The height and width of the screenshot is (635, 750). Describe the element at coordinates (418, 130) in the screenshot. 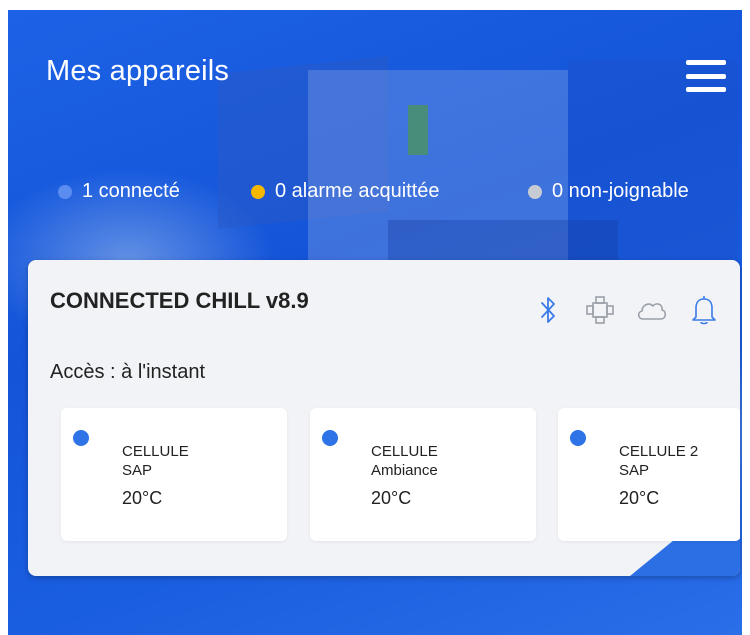

I see `background-machine` at that location.